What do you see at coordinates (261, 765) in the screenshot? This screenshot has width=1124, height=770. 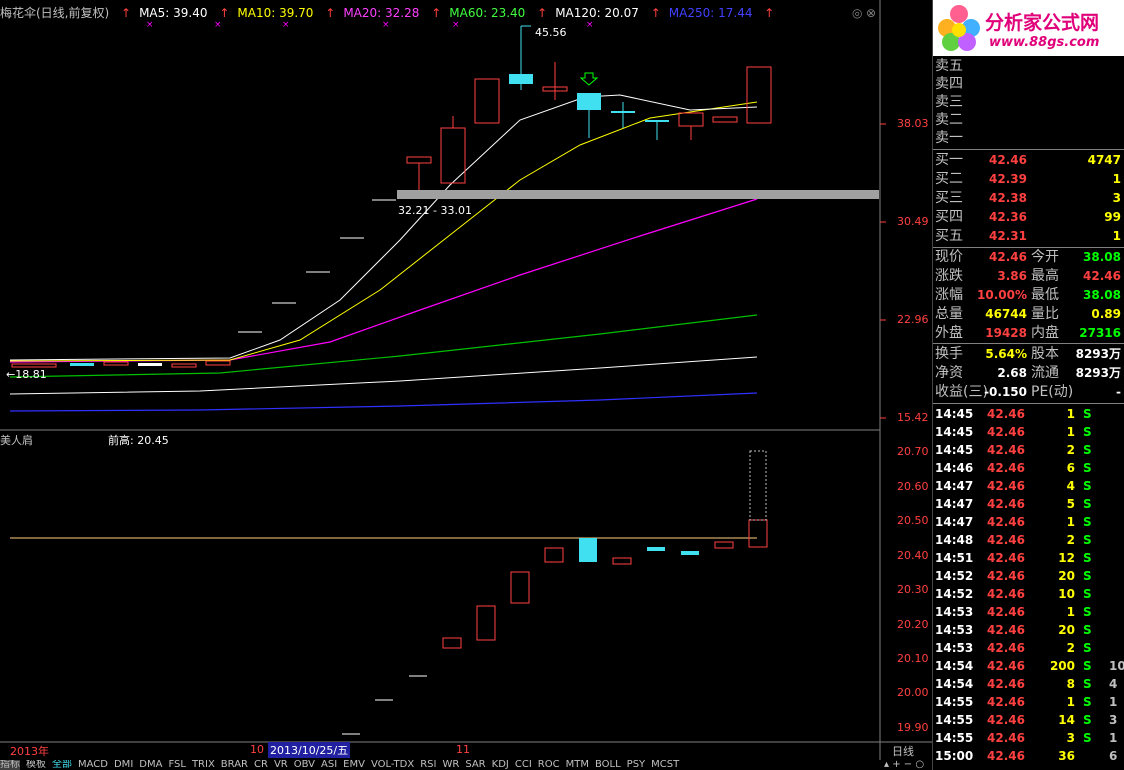 I see `tab-cr: CR` at bounding box center [261, 765].